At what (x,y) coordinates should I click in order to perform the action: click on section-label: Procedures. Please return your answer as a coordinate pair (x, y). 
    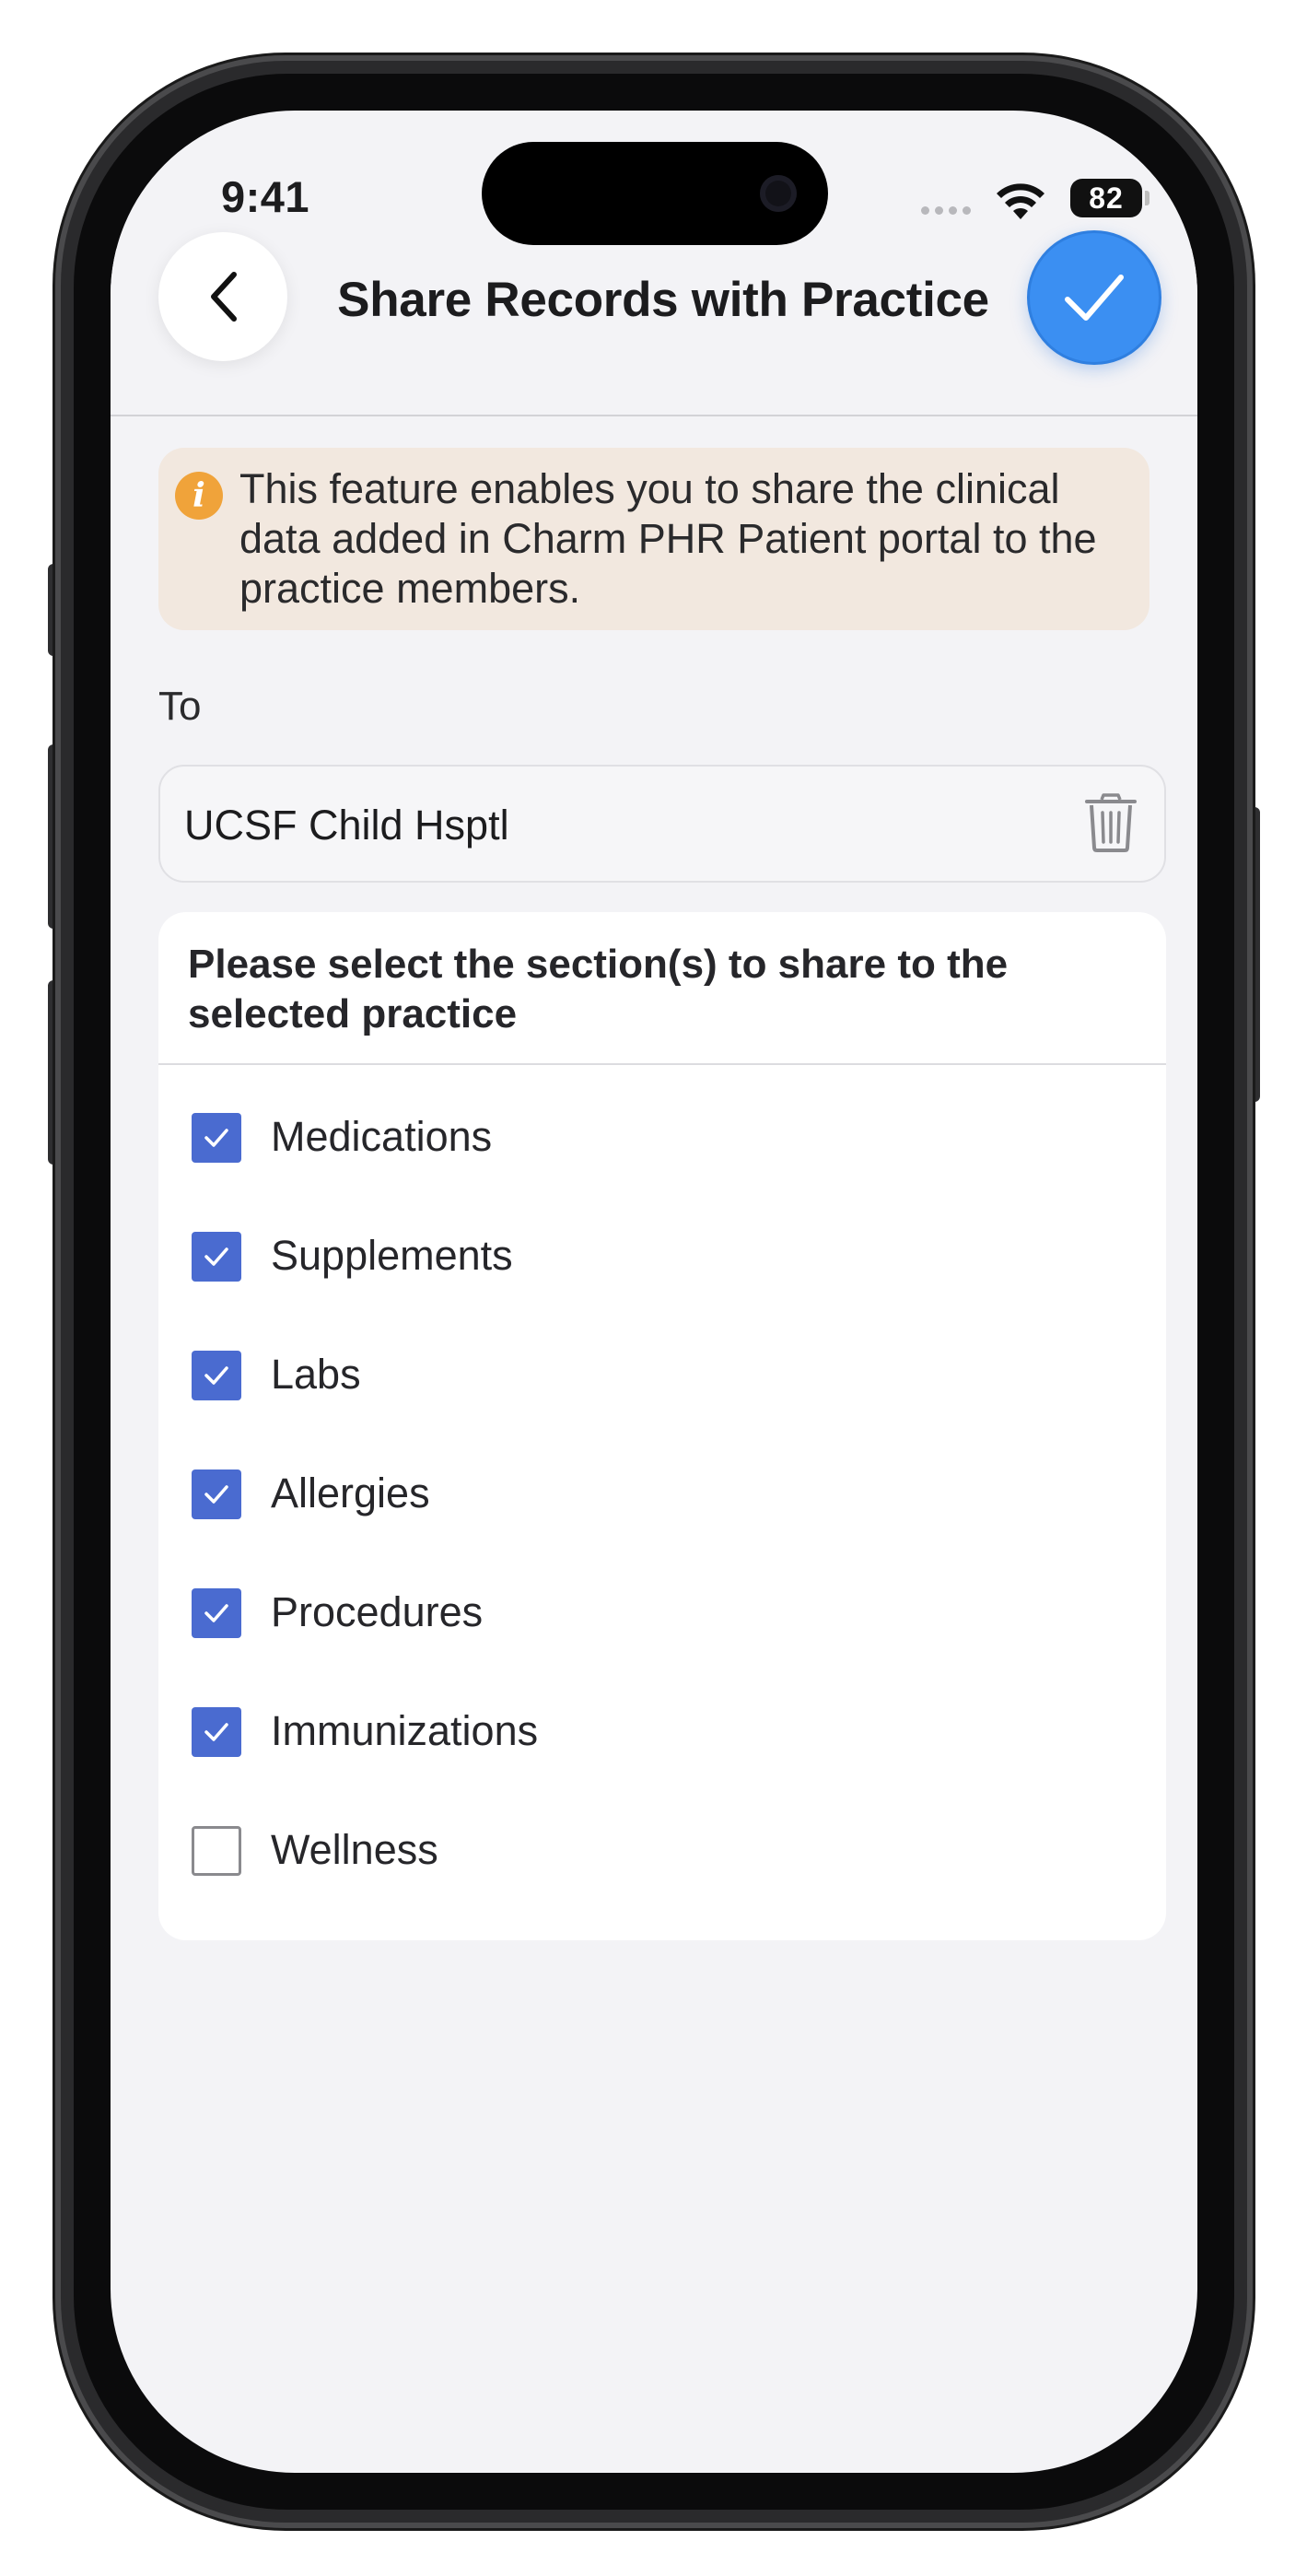
    Looking at the image, I should click on (378, 1611).